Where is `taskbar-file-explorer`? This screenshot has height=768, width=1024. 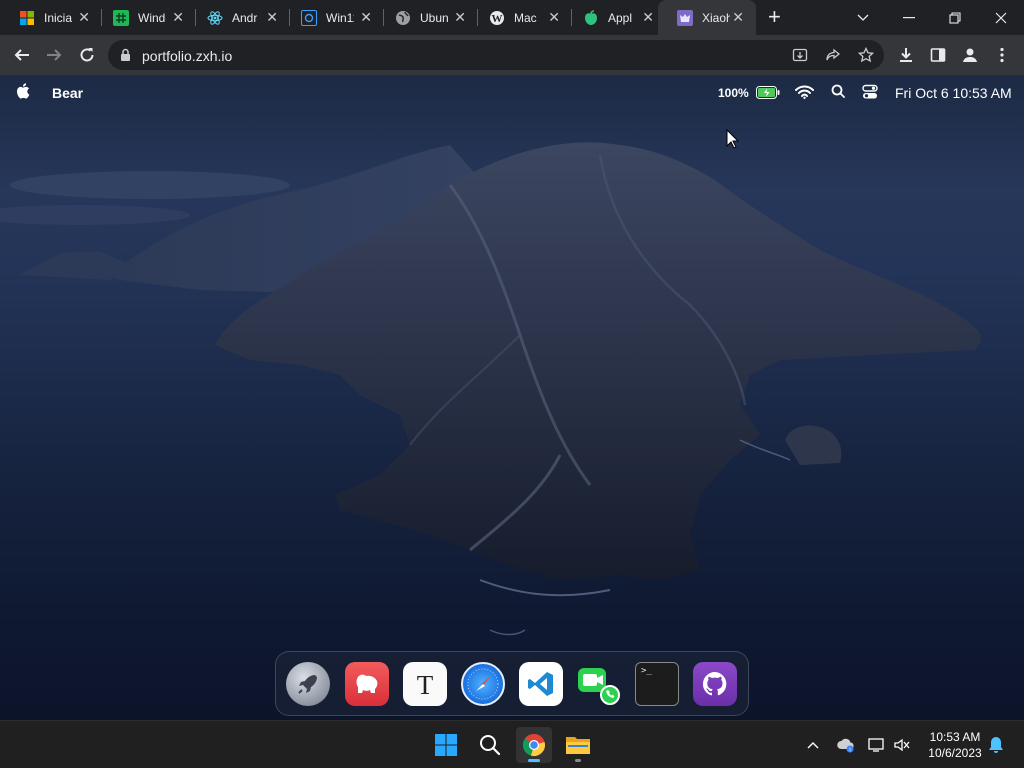 taskbar-file-explorer is located at coordinates (578, 745).